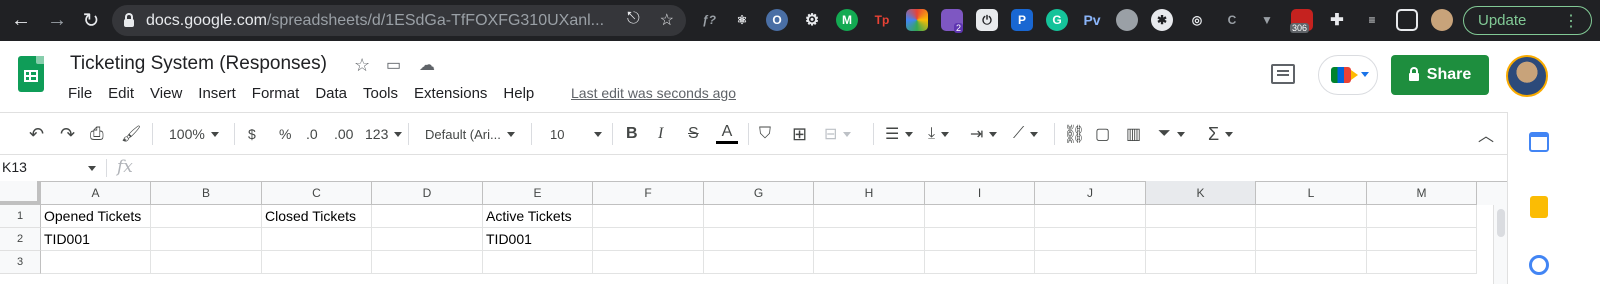  What do you see at coordinates (1201, 239) in the screenshot?
I see `cell-k2` at bounding box center [1201, 239].